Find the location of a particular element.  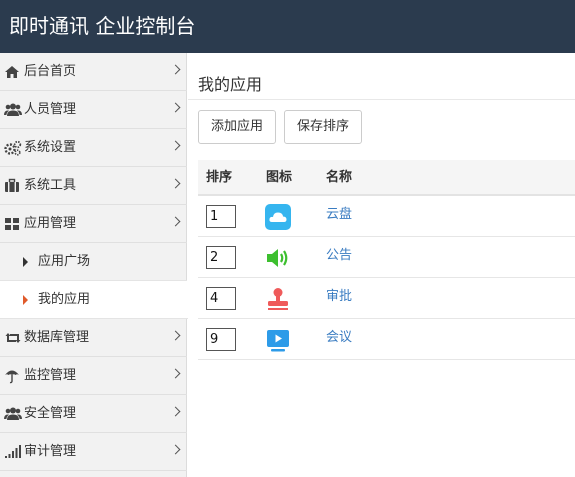

sidebar-subitem-app-square: 应用广场 is located at coordinates (93, 262).